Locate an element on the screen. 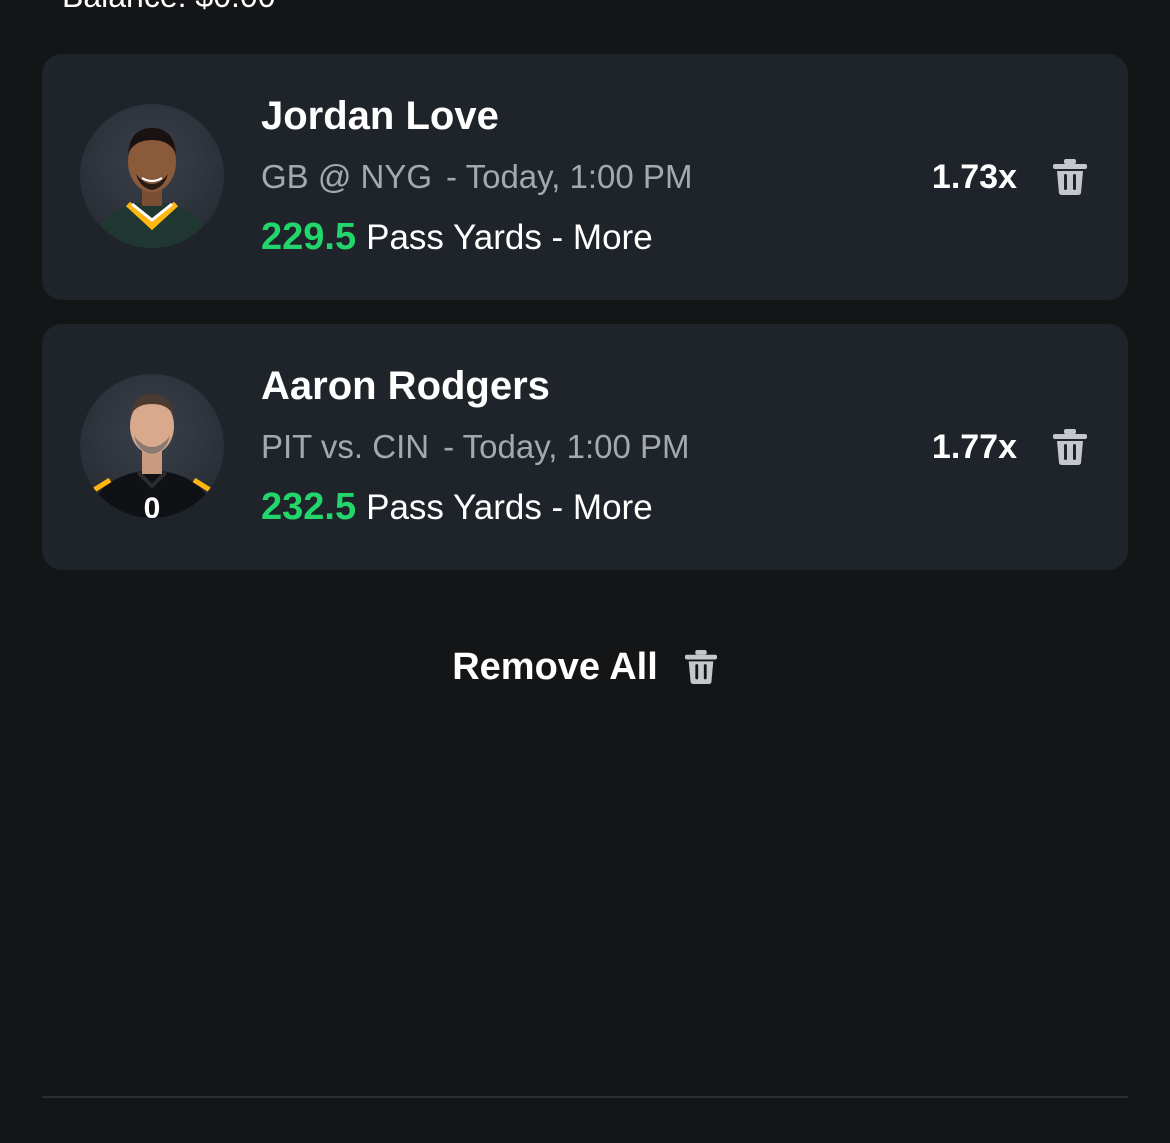 This screenshot has height=1143, width=1170. player-name: Aaron Rodgers is located at coordinates (405, 386).